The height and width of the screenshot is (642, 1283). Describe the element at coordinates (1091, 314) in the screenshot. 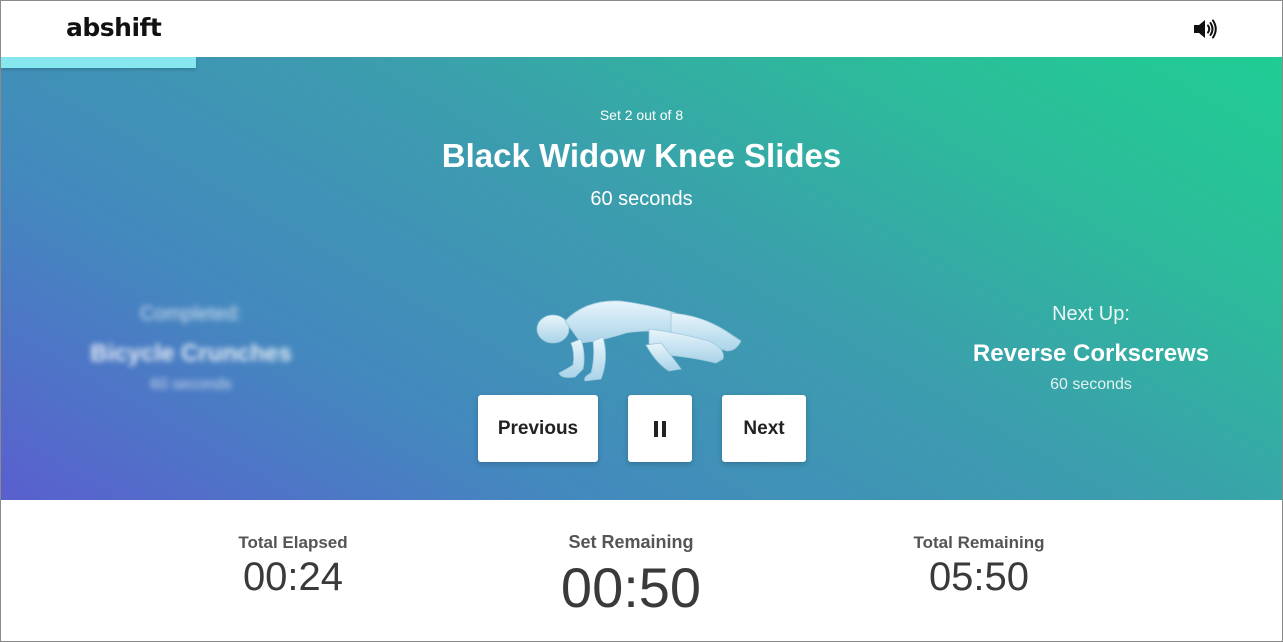

I see `next-up-label: Next Up:` at that location.